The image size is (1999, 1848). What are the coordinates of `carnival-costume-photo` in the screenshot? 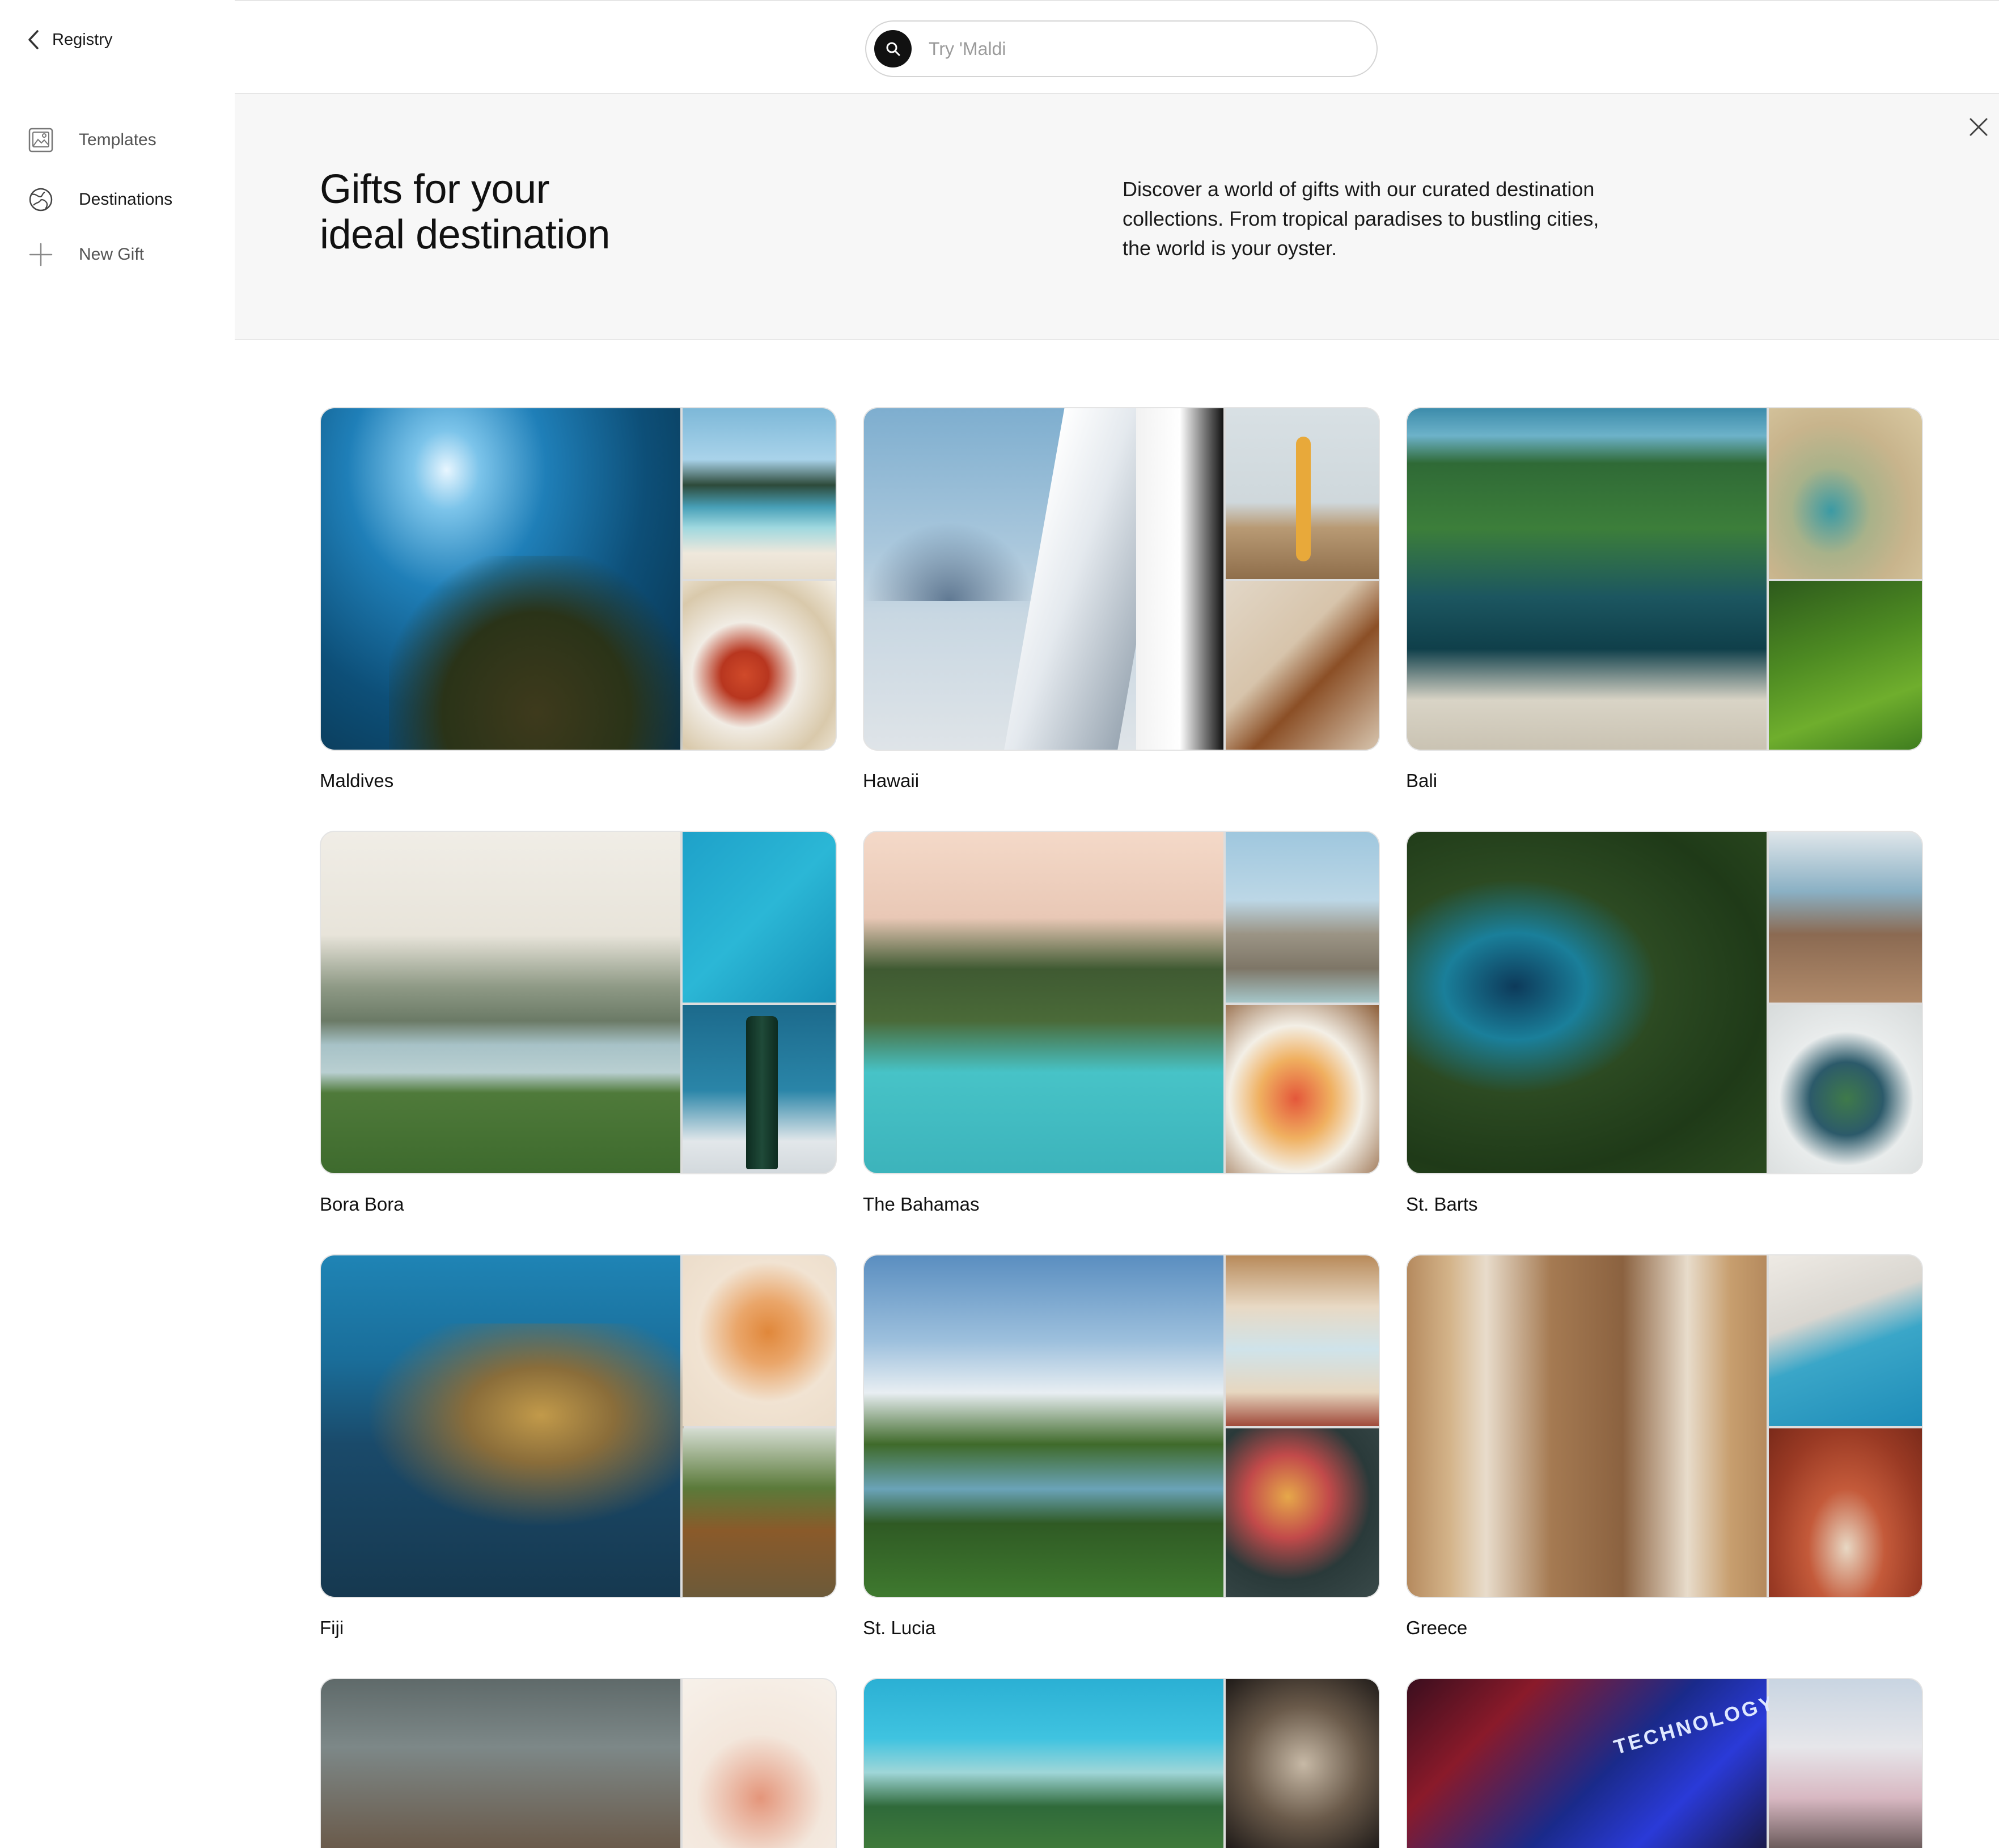 It's located at (1302, 1763).